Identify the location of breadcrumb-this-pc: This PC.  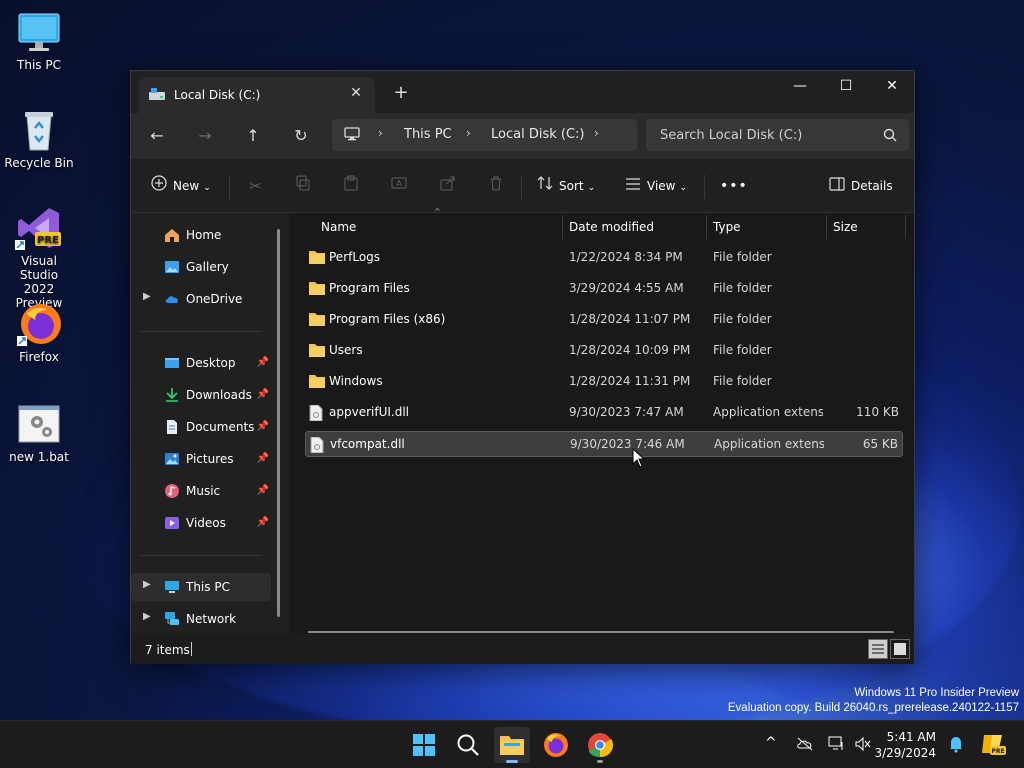
(428, 134).